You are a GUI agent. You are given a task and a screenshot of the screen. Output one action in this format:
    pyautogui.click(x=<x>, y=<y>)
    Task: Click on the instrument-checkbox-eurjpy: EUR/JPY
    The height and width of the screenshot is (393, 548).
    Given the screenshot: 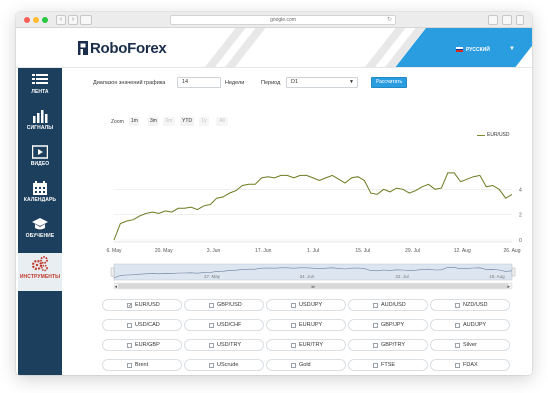 What is the action you would take?
    pyautogui.click(x=306, y=325)
    